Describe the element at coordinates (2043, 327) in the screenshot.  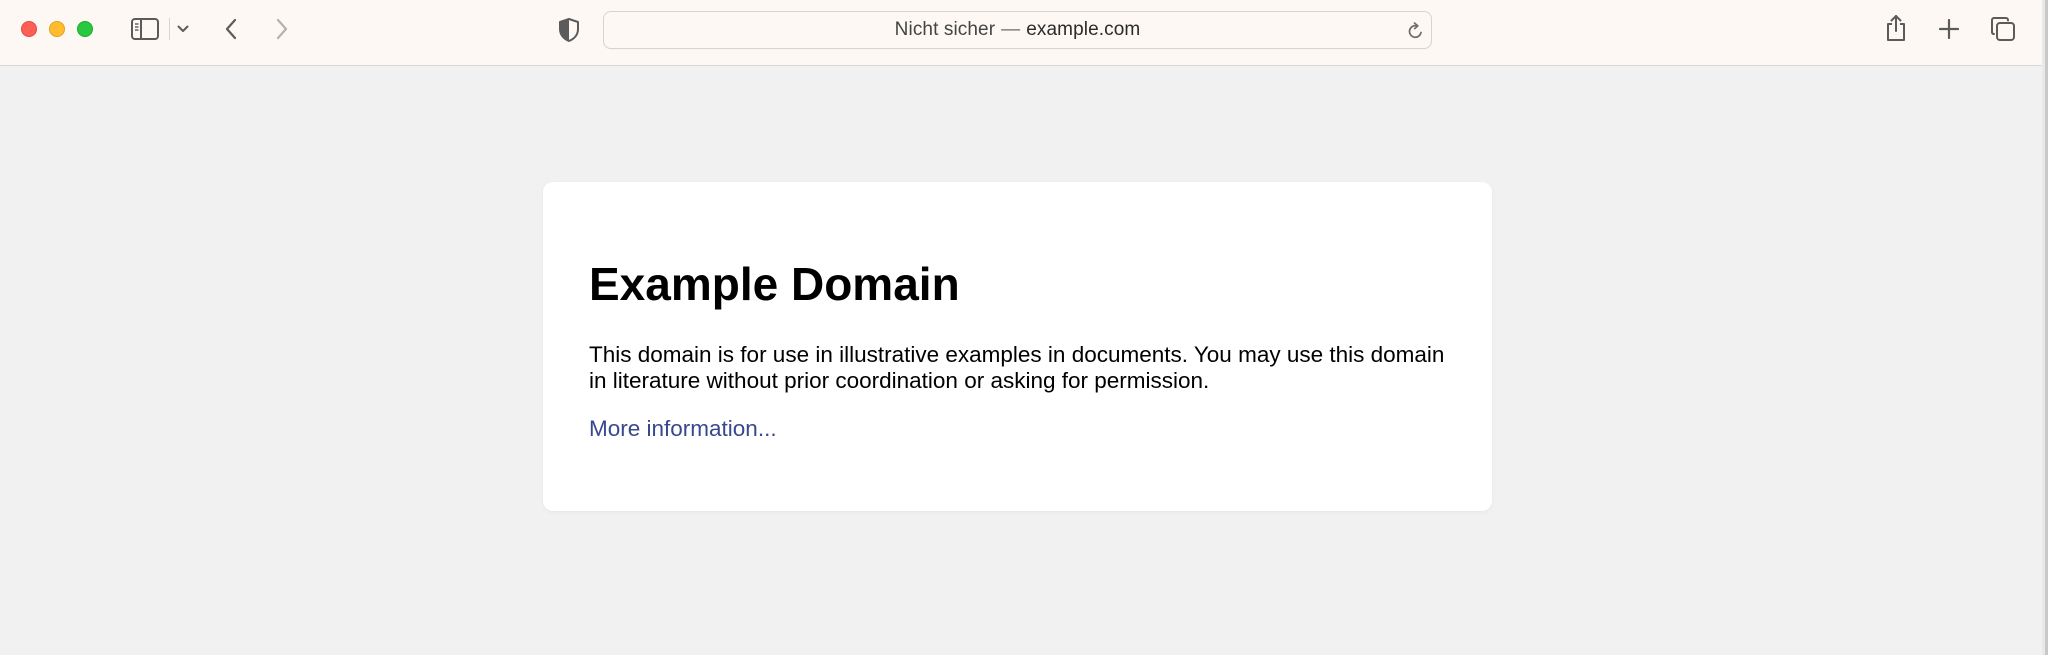
I see `window-edge-highlight` at that location.